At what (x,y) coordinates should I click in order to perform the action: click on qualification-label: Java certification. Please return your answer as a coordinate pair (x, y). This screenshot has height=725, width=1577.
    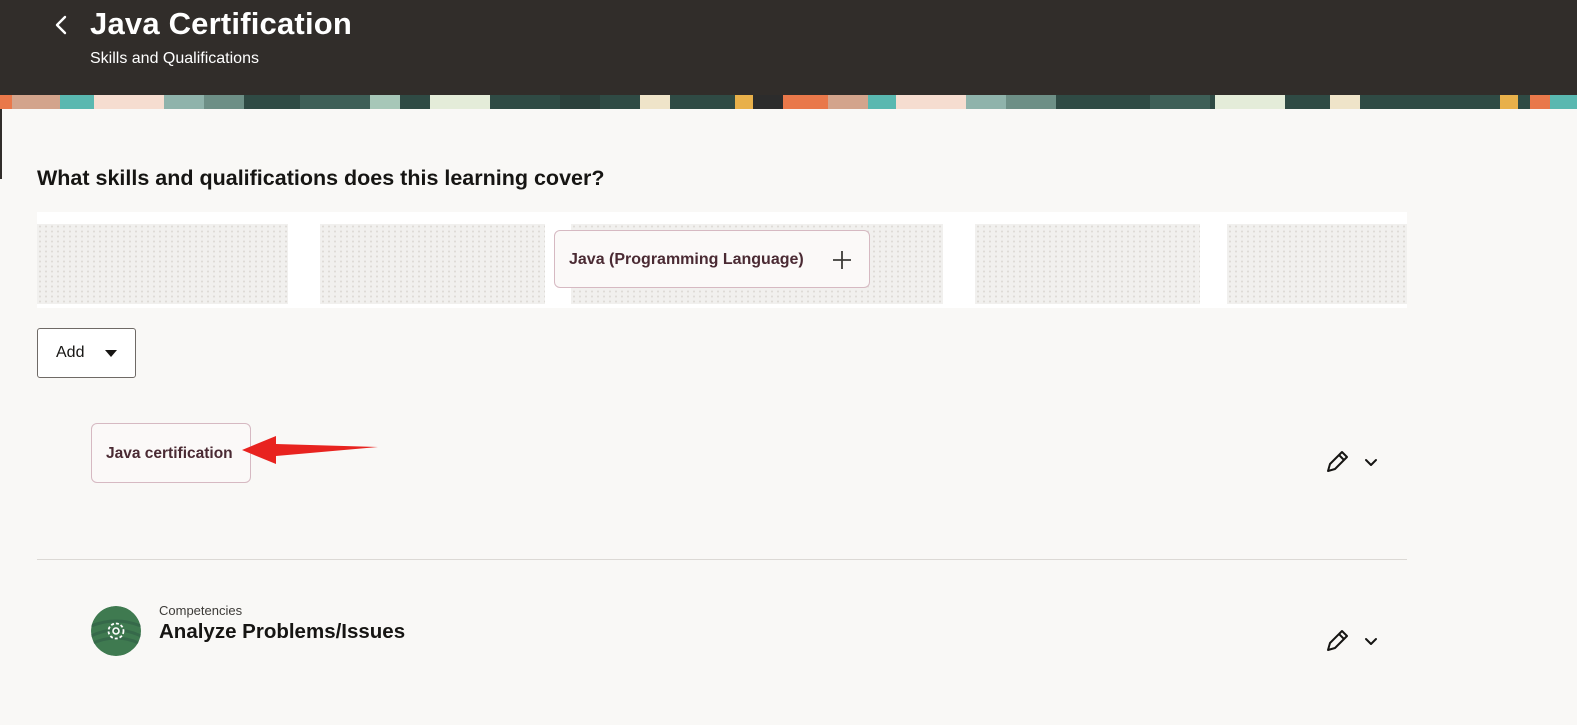
    Looking at the image, I should click on (169, 453).